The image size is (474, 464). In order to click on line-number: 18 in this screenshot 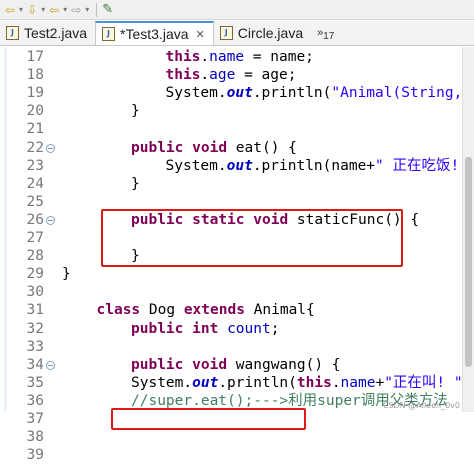, I will do `click(35, 75)`.